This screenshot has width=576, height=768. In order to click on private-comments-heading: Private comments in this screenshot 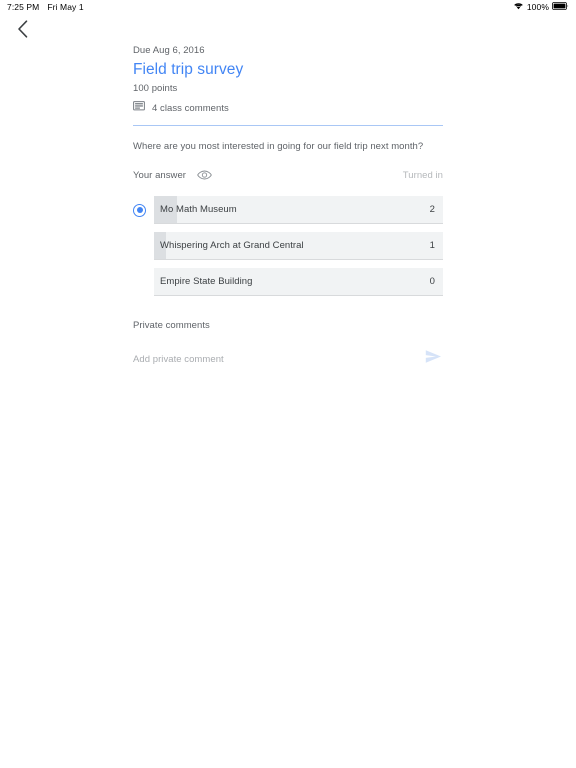, I will do `click(171, 325)`.